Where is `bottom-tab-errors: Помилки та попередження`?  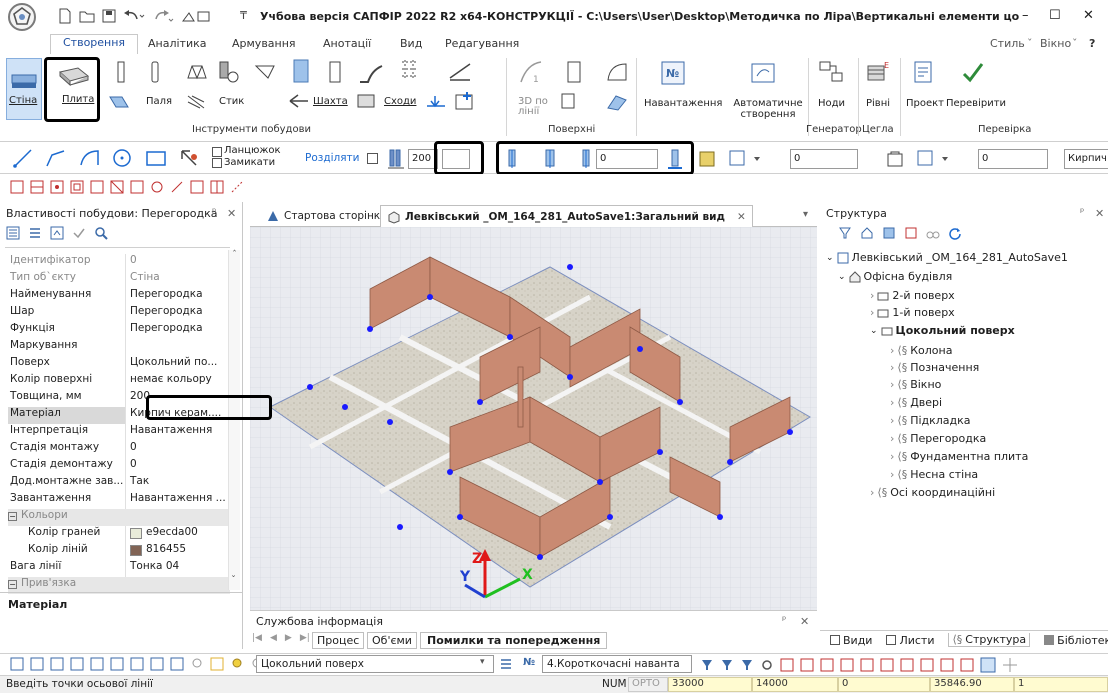 bottom-tab-errors: Помилки та попередження is located at coordinates (514, 640).